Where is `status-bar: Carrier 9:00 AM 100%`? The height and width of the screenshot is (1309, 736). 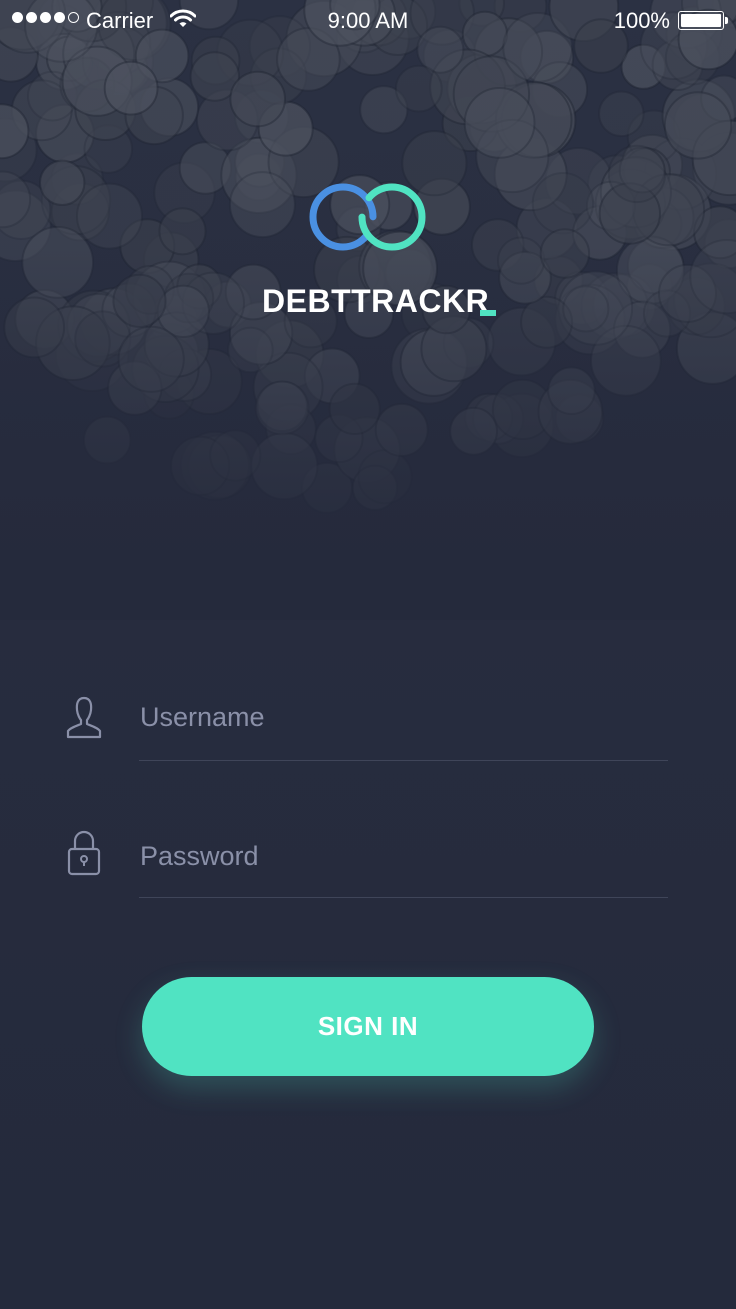 status-bar: Carrier 9:00 AM 100% is located at coordinates (368, 21).